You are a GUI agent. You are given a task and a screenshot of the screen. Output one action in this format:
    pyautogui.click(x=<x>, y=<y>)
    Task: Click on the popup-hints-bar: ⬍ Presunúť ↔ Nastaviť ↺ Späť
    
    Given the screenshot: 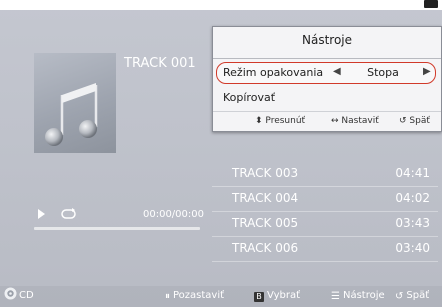 What is the action you would take?
    pyautogui.click(x=327, y=120)
    